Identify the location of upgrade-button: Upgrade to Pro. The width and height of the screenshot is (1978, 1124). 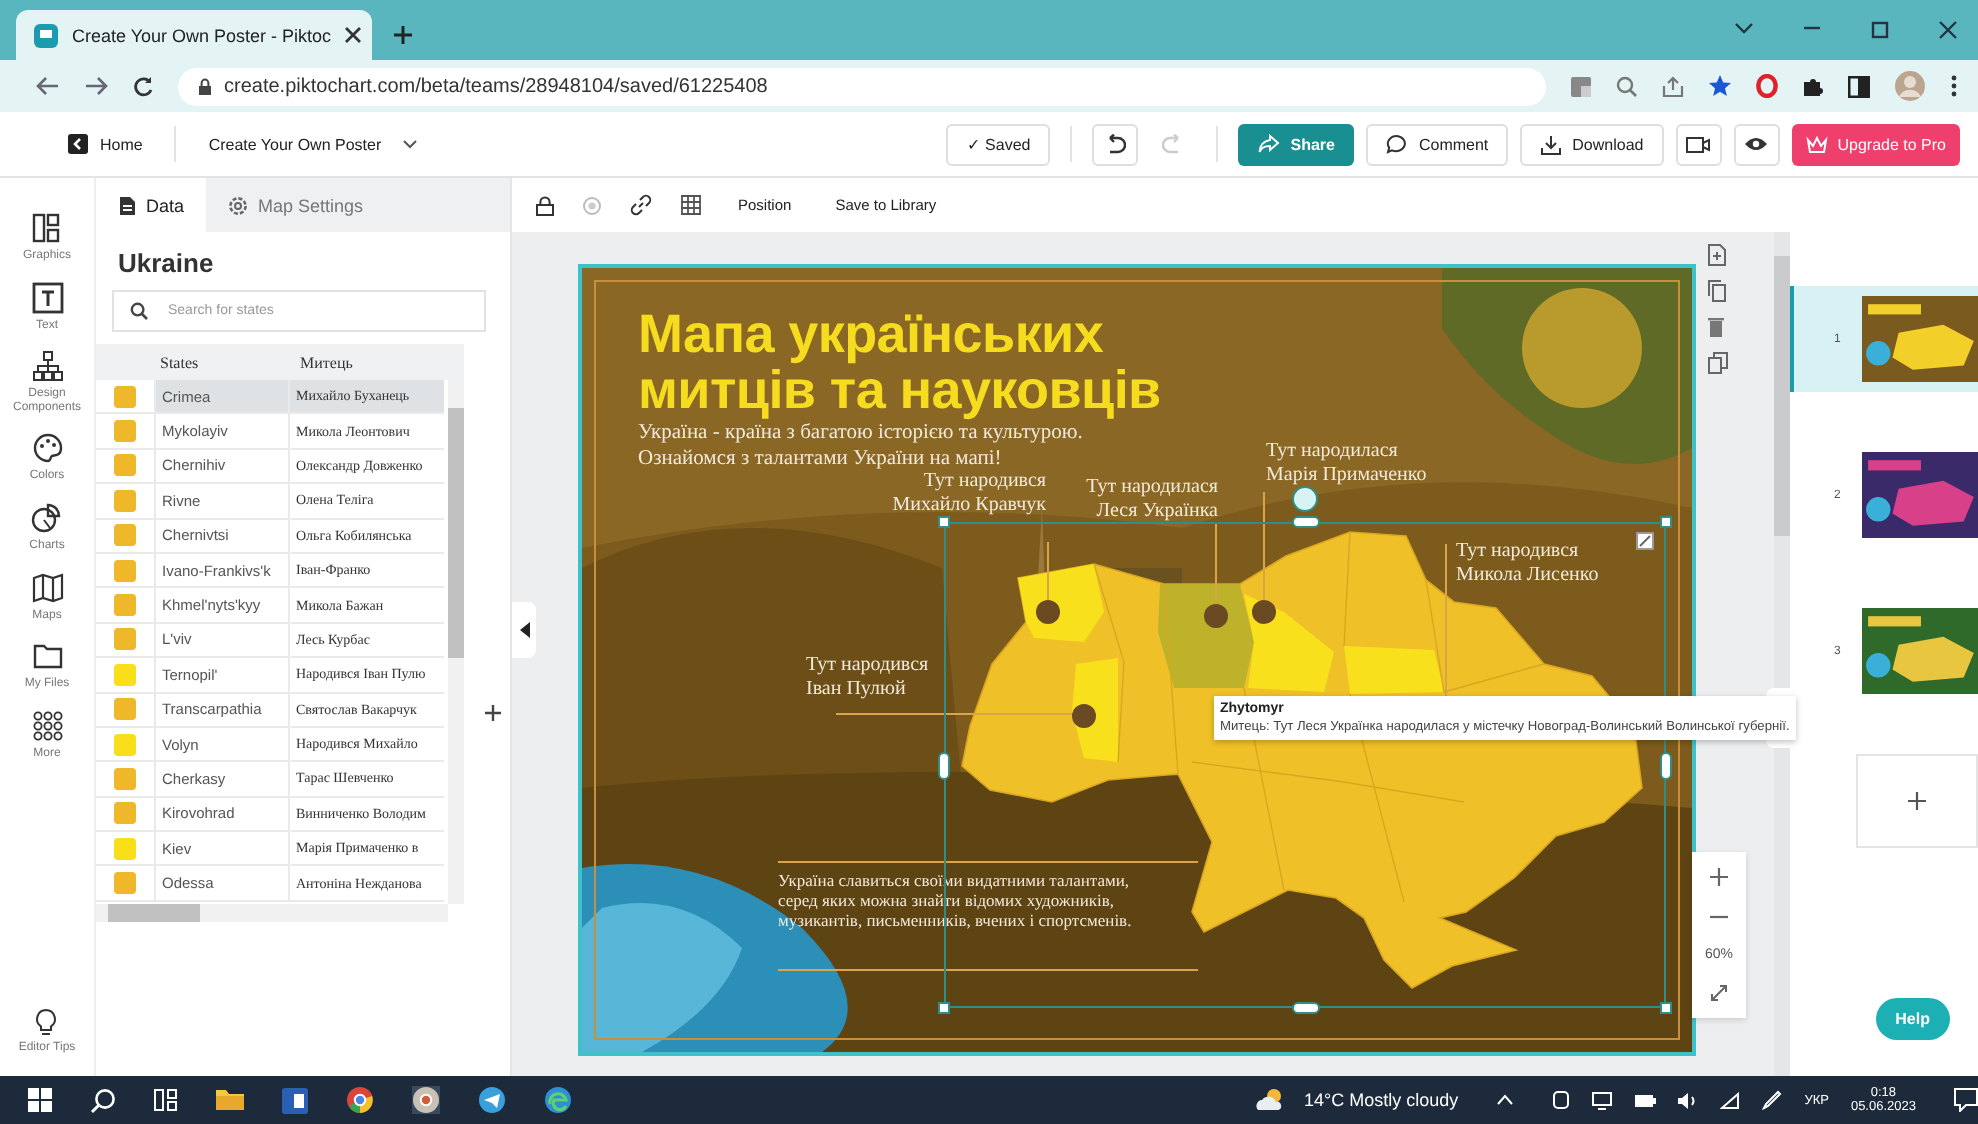
(1875, 144).